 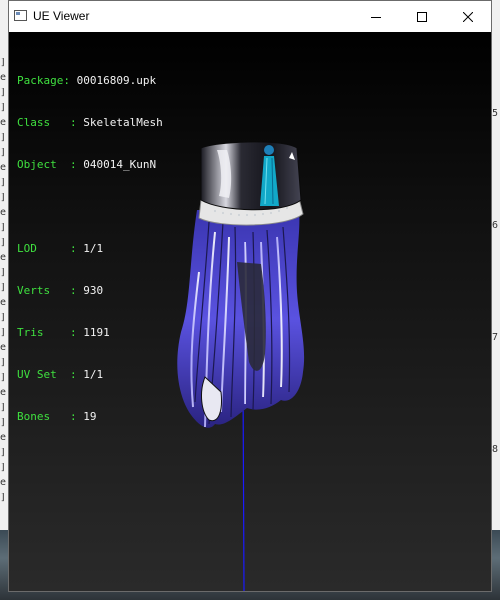 I want to click on close-icon, so click(x=468, y=16).